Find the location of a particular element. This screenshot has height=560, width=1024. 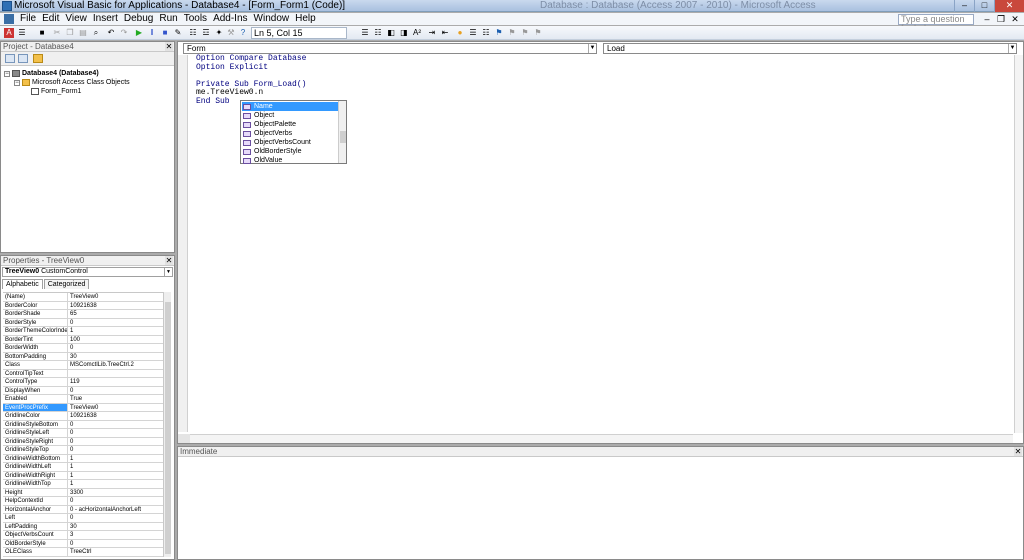

property-value: True is located at coordinates (115, 399).